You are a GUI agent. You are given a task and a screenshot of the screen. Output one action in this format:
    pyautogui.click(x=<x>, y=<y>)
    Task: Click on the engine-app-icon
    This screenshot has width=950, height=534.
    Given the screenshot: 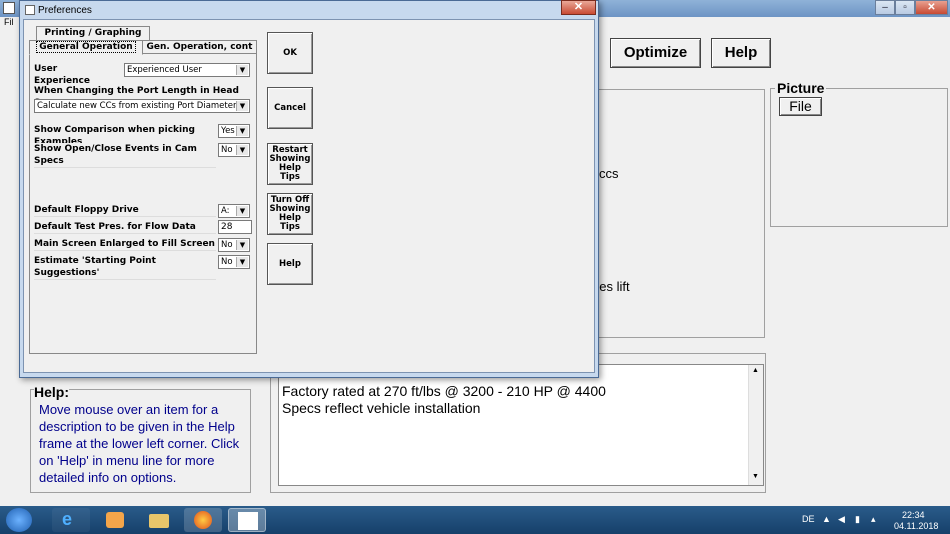 What is the action you would take?
    pyautogui.click(x=247, y=520)
    